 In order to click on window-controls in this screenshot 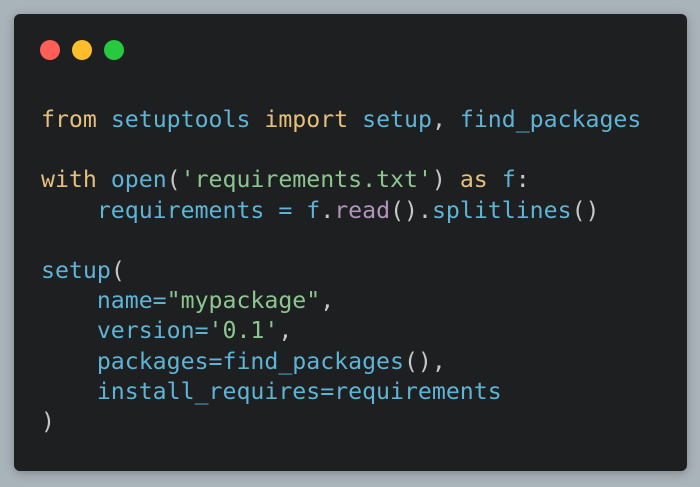, I will do `click(82, 50)`.